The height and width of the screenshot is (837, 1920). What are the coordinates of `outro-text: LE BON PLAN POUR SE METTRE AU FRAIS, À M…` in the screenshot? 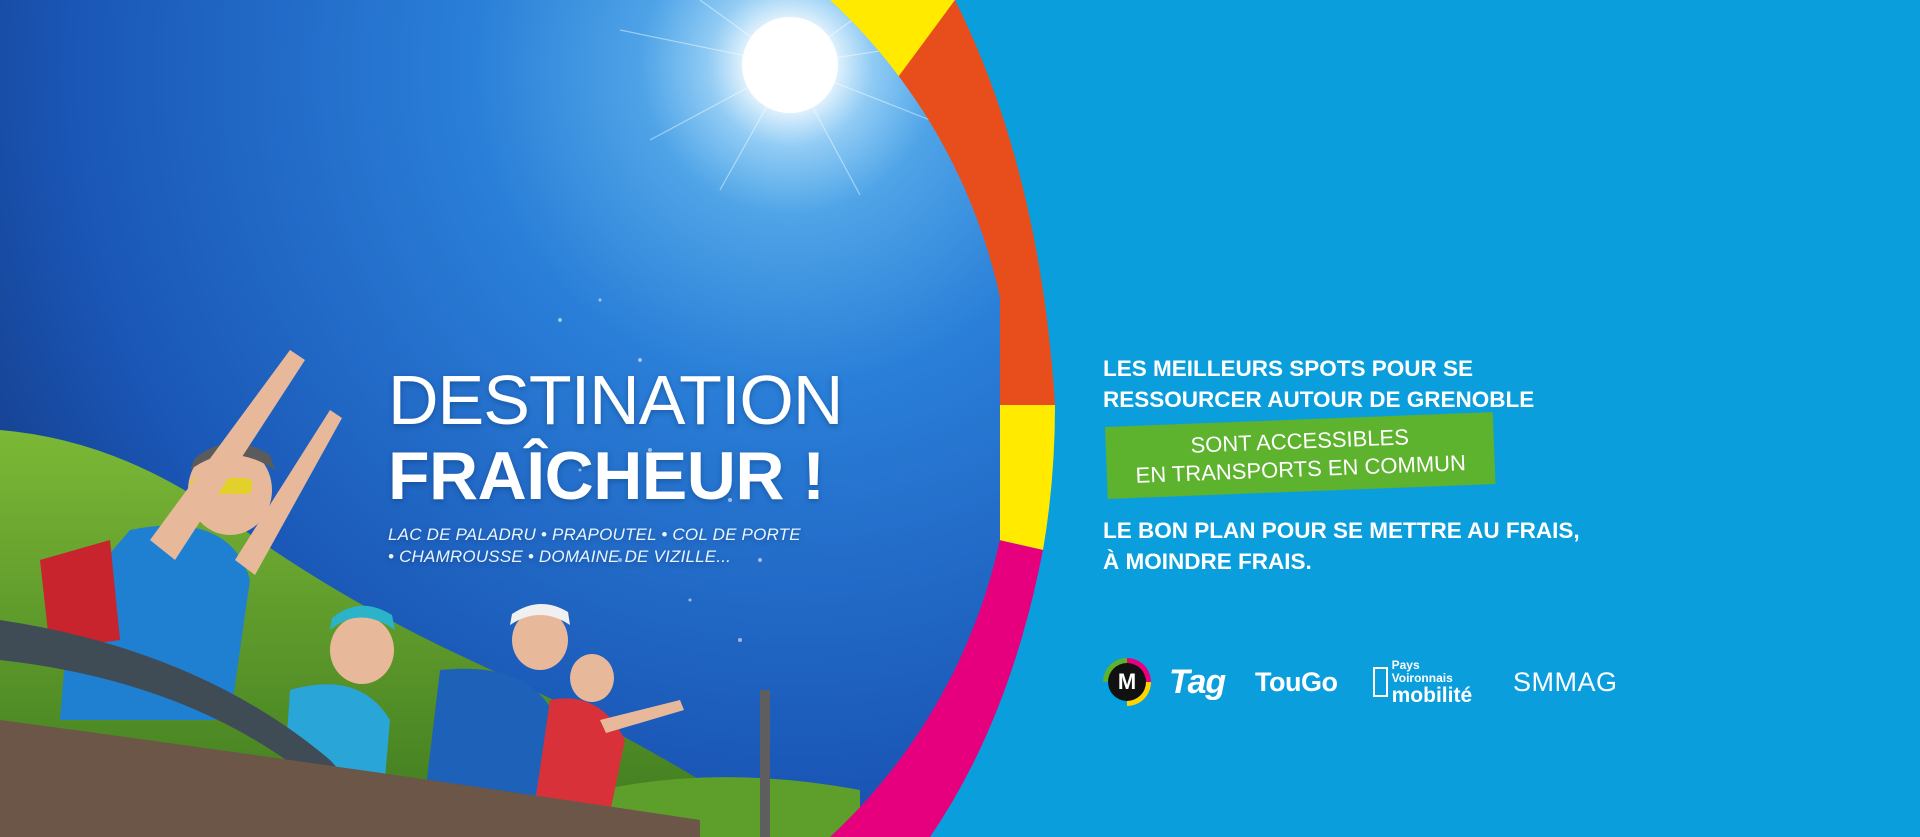 It's located at (1383, 546).